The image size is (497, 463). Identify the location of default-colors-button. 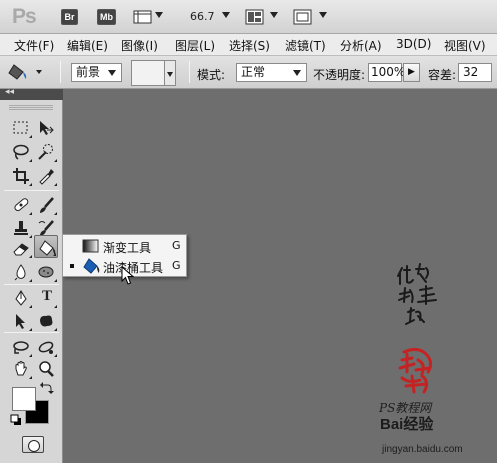
(16, 420).